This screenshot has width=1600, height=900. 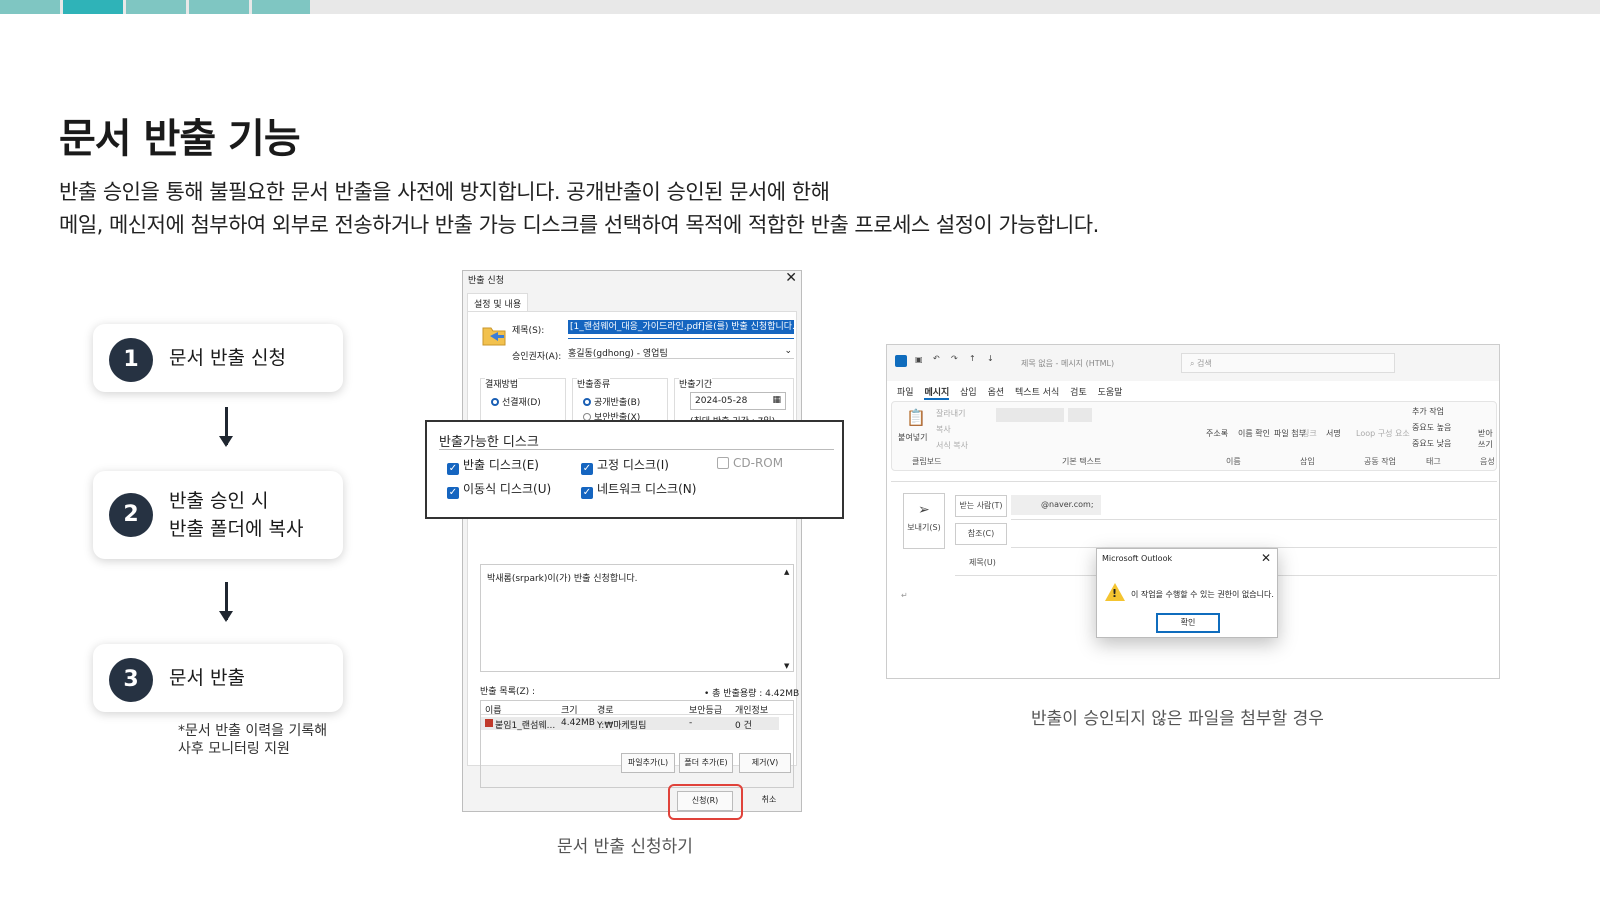 I want to click on outlook-titlebar: ▣ ↶ ↷ ↑ ↓ 제목 없음 - 메시지 (HTML) ⌕ 검색, so click(x=1193, y=363).